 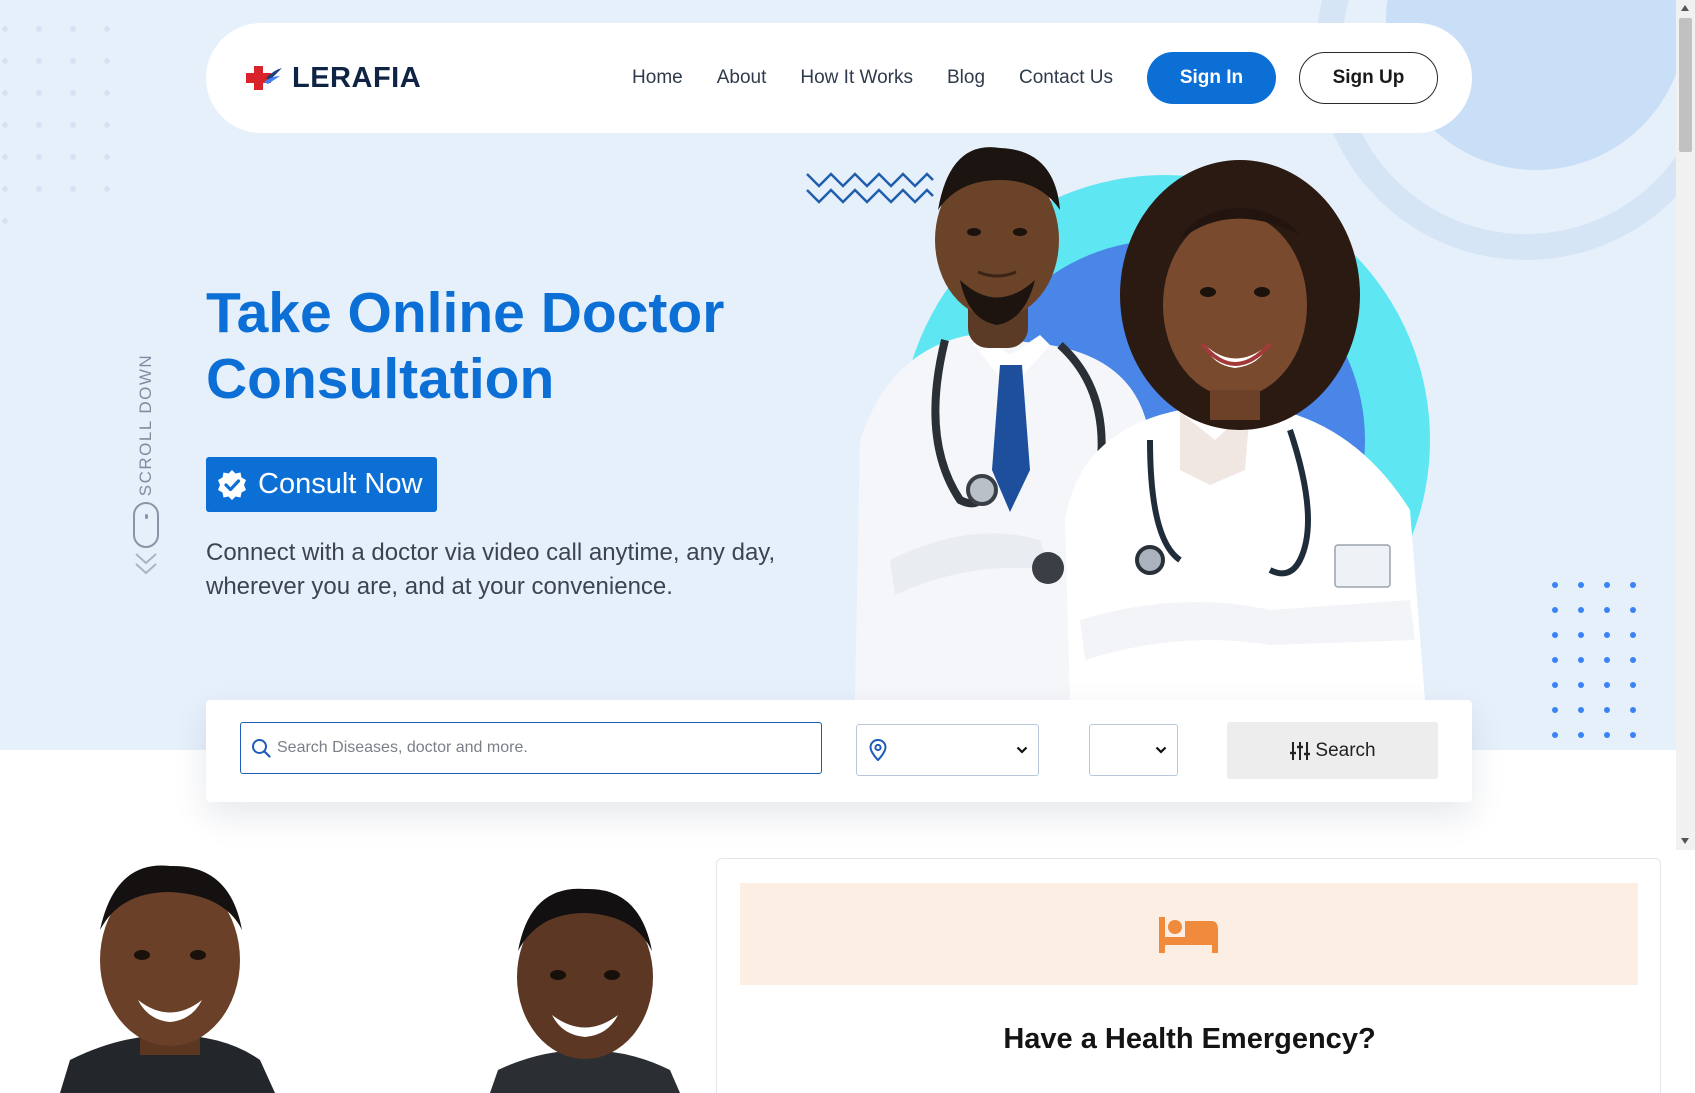 I want to click on search-input, so click(x=547, y=748).